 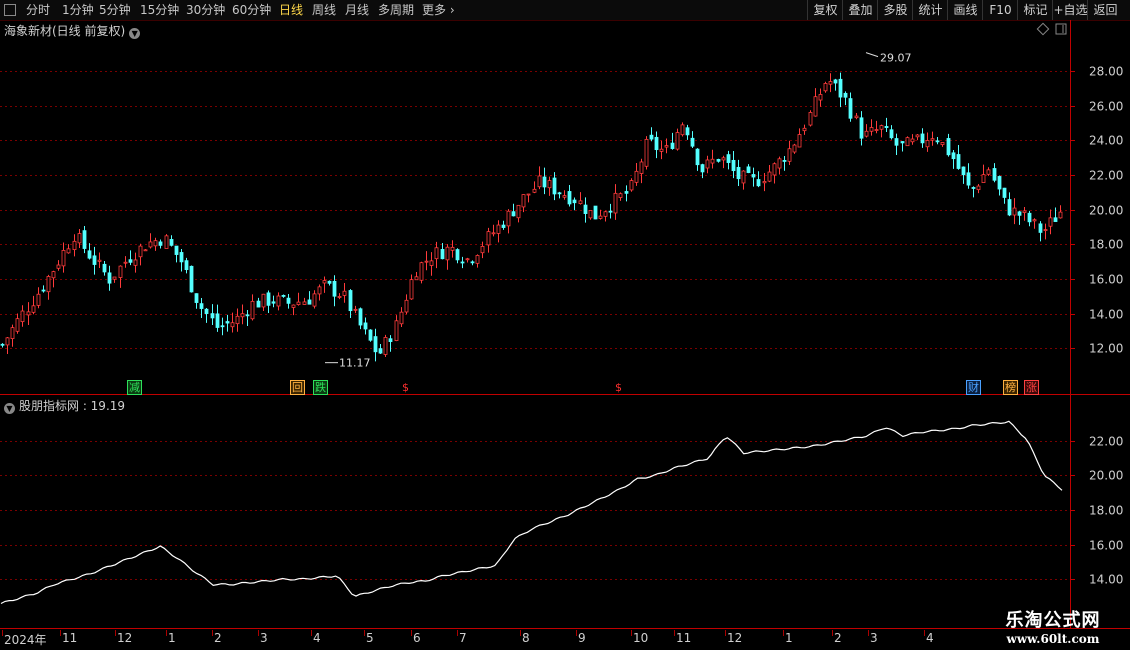 What do you see at coordinates (874, 638) in the screenshot?
I see `x-label-17: 3` at bounding box center [874, 638].